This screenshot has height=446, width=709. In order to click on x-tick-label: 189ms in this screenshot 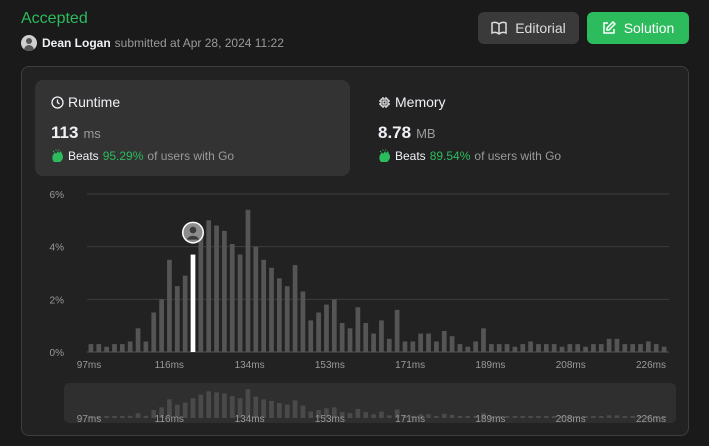, I will do `click(490, 365)`.